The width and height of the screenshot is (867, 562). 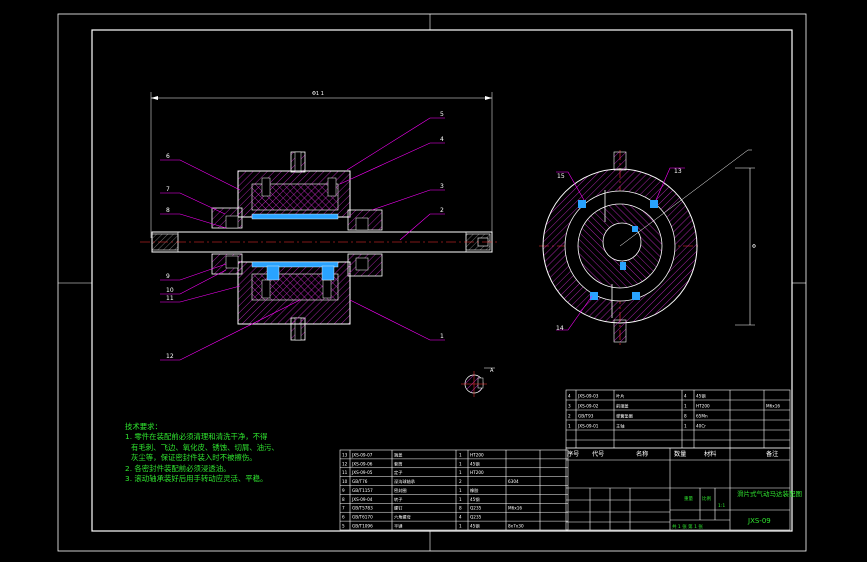 I want to click on parts-cell-name: 平键, so click(x=398, y=526).